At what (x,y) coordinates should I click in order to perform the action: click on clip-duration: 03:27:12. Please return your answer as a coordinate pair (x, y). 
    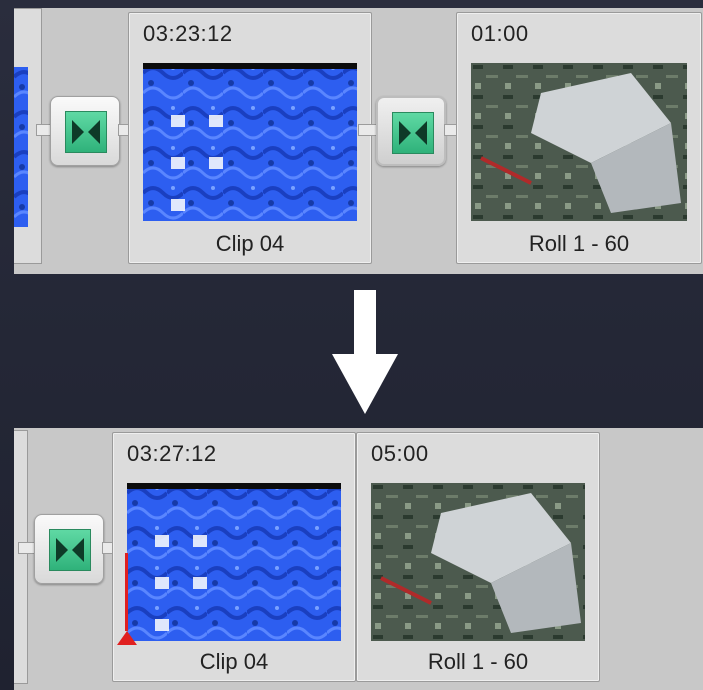
    Looking at the image, I should click on (172, 453).